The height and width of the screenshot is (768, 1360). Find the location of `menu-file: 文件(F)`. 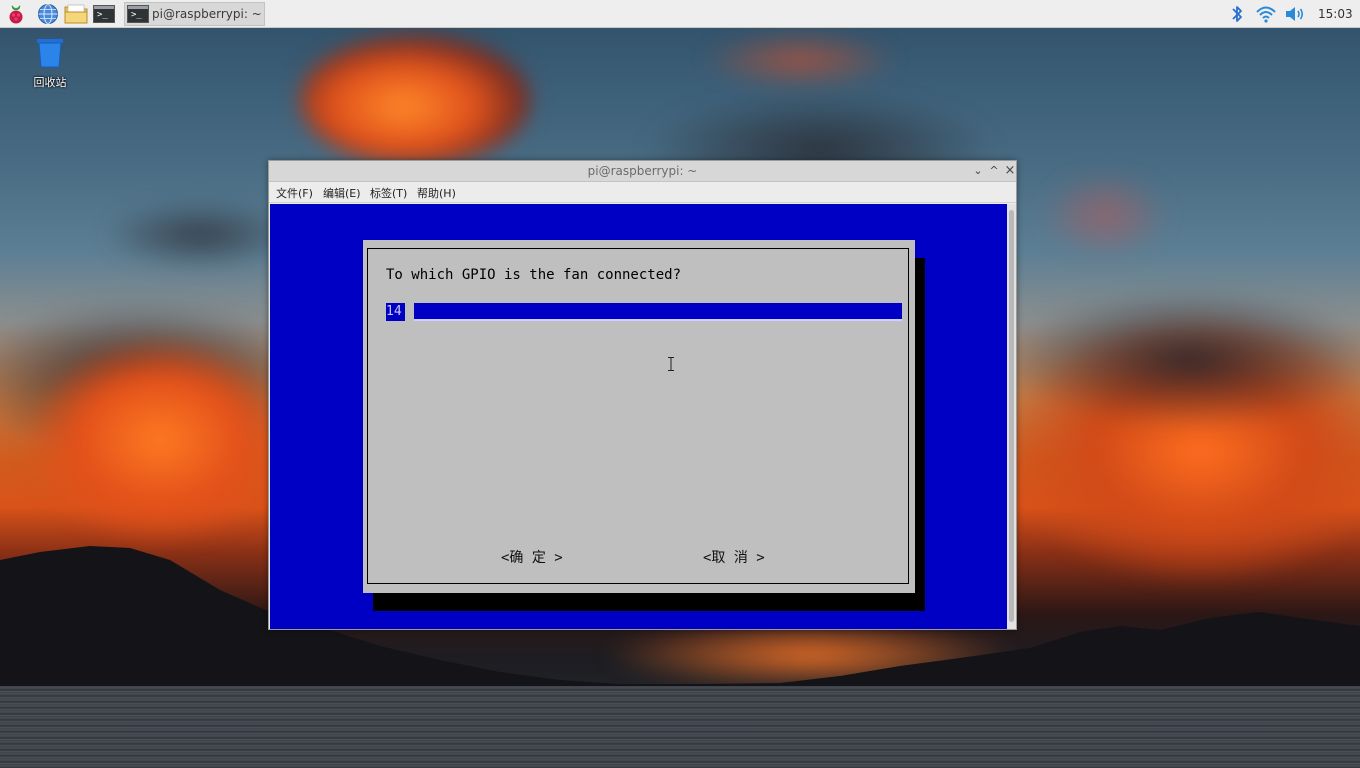

menu-file: 文件(F) is located at coordinates (294, 193).